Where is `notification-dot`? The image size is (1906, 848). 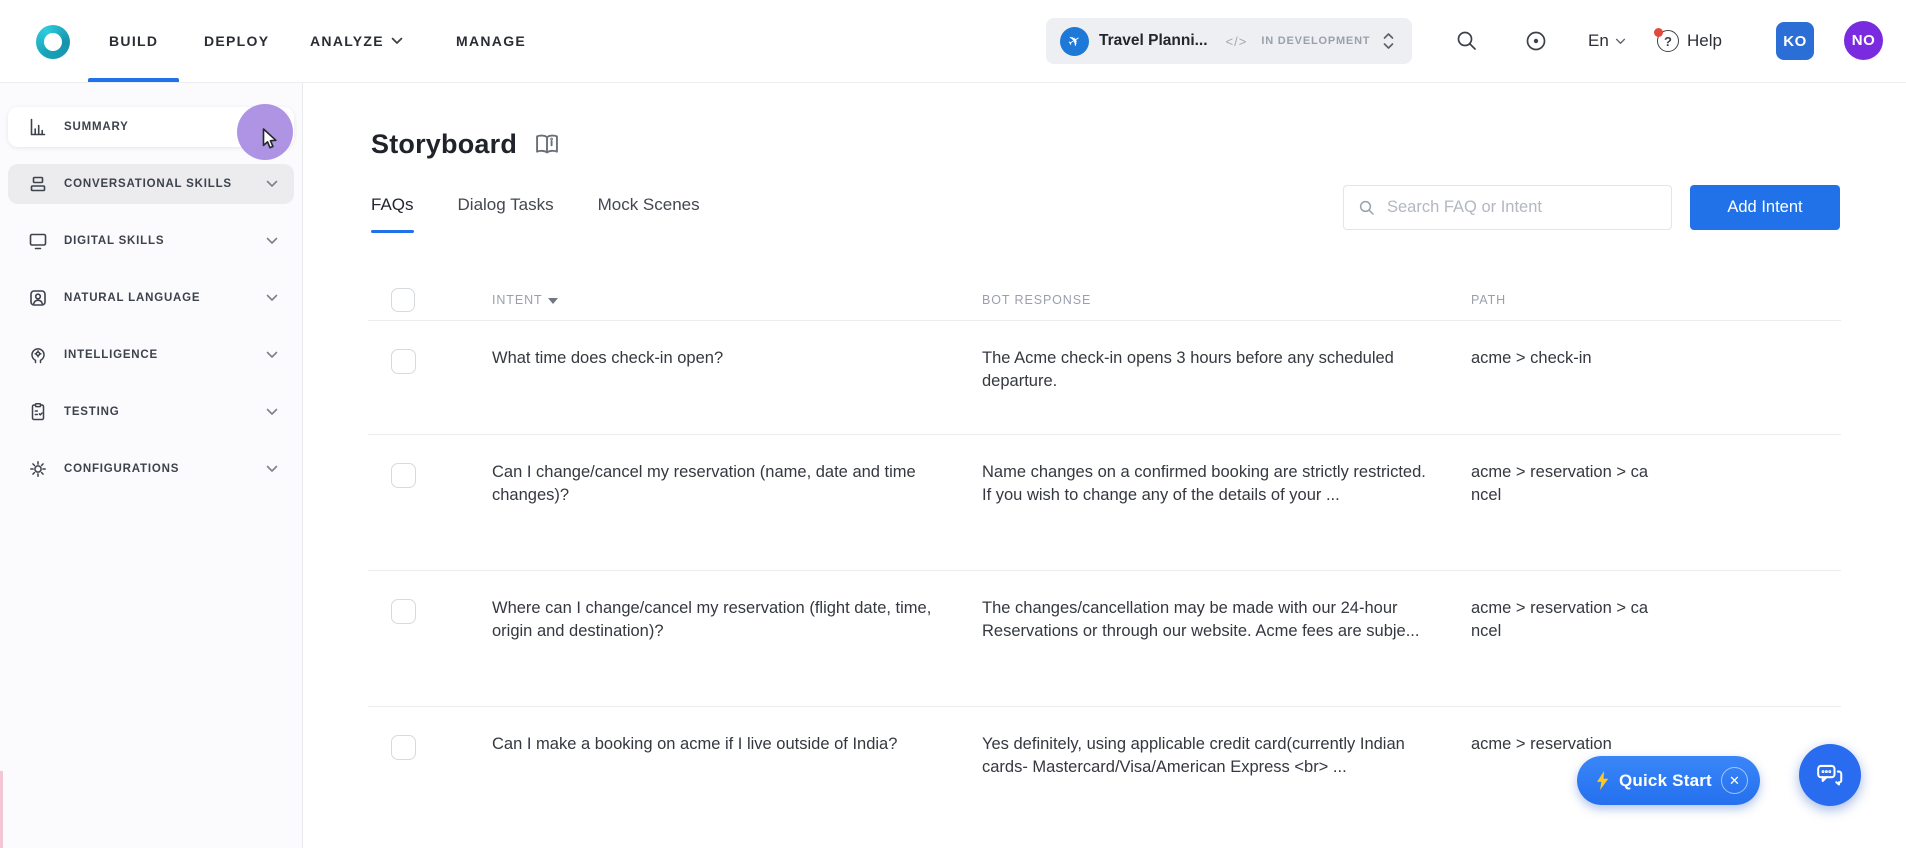 notification-dot is located at coordinates (1658, 32).